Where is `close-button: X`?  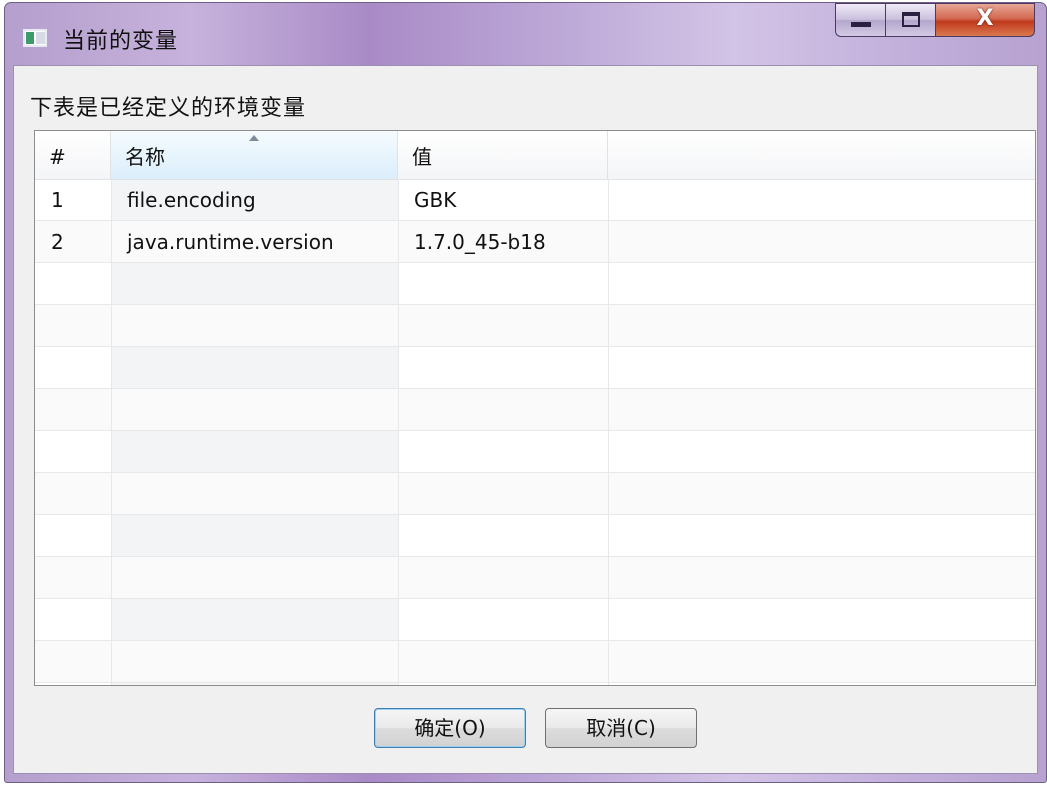
close-button: X is located at coordinates (985, 20).